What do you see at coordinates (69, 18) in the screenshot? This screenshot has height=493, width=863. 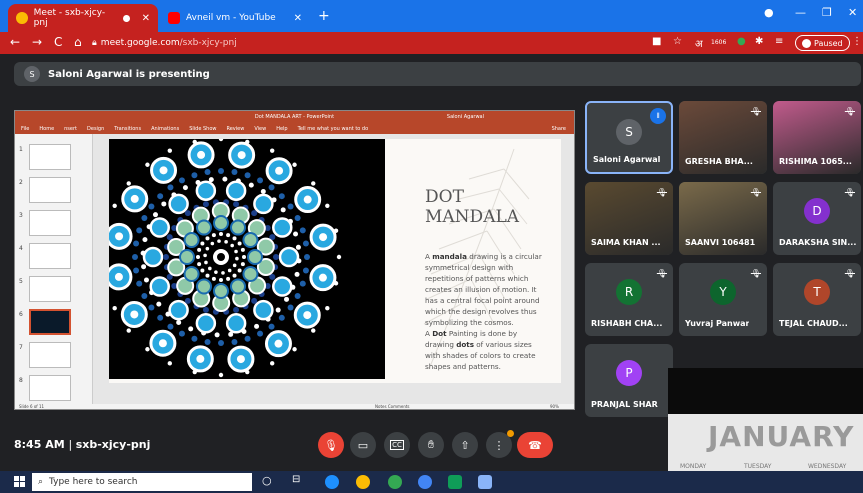 I see `tab-label: Meet - sxb-xjcy-pnj` at bounding box center [69, 18].